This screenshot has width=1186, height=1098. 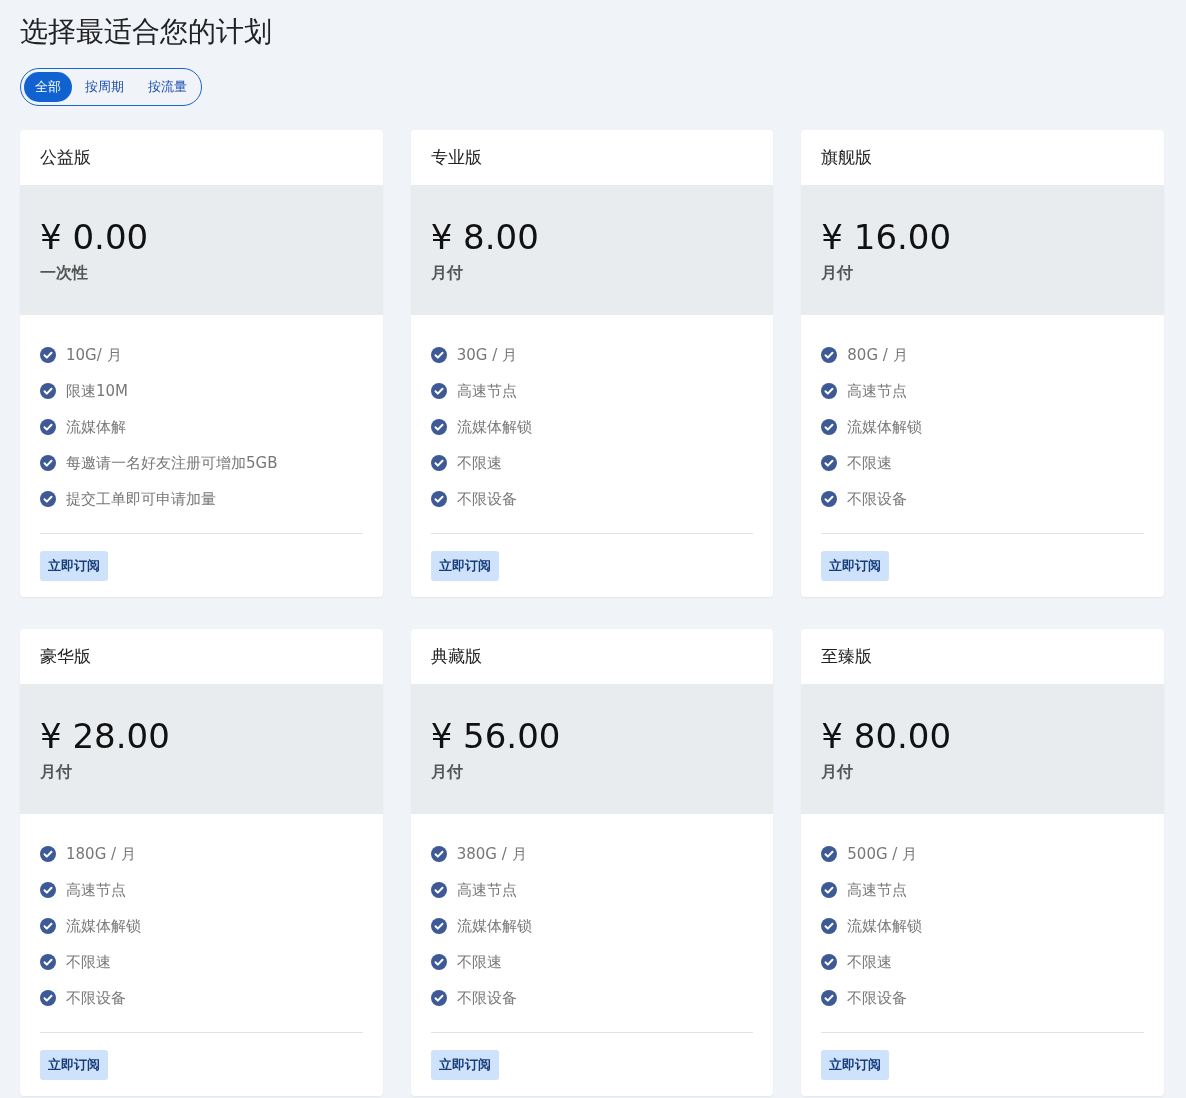 What do you see at coordinates (146, 32) in the screenshot?
I see `page-title: 选择最适合您的计划` at bounding box center [146, 32].